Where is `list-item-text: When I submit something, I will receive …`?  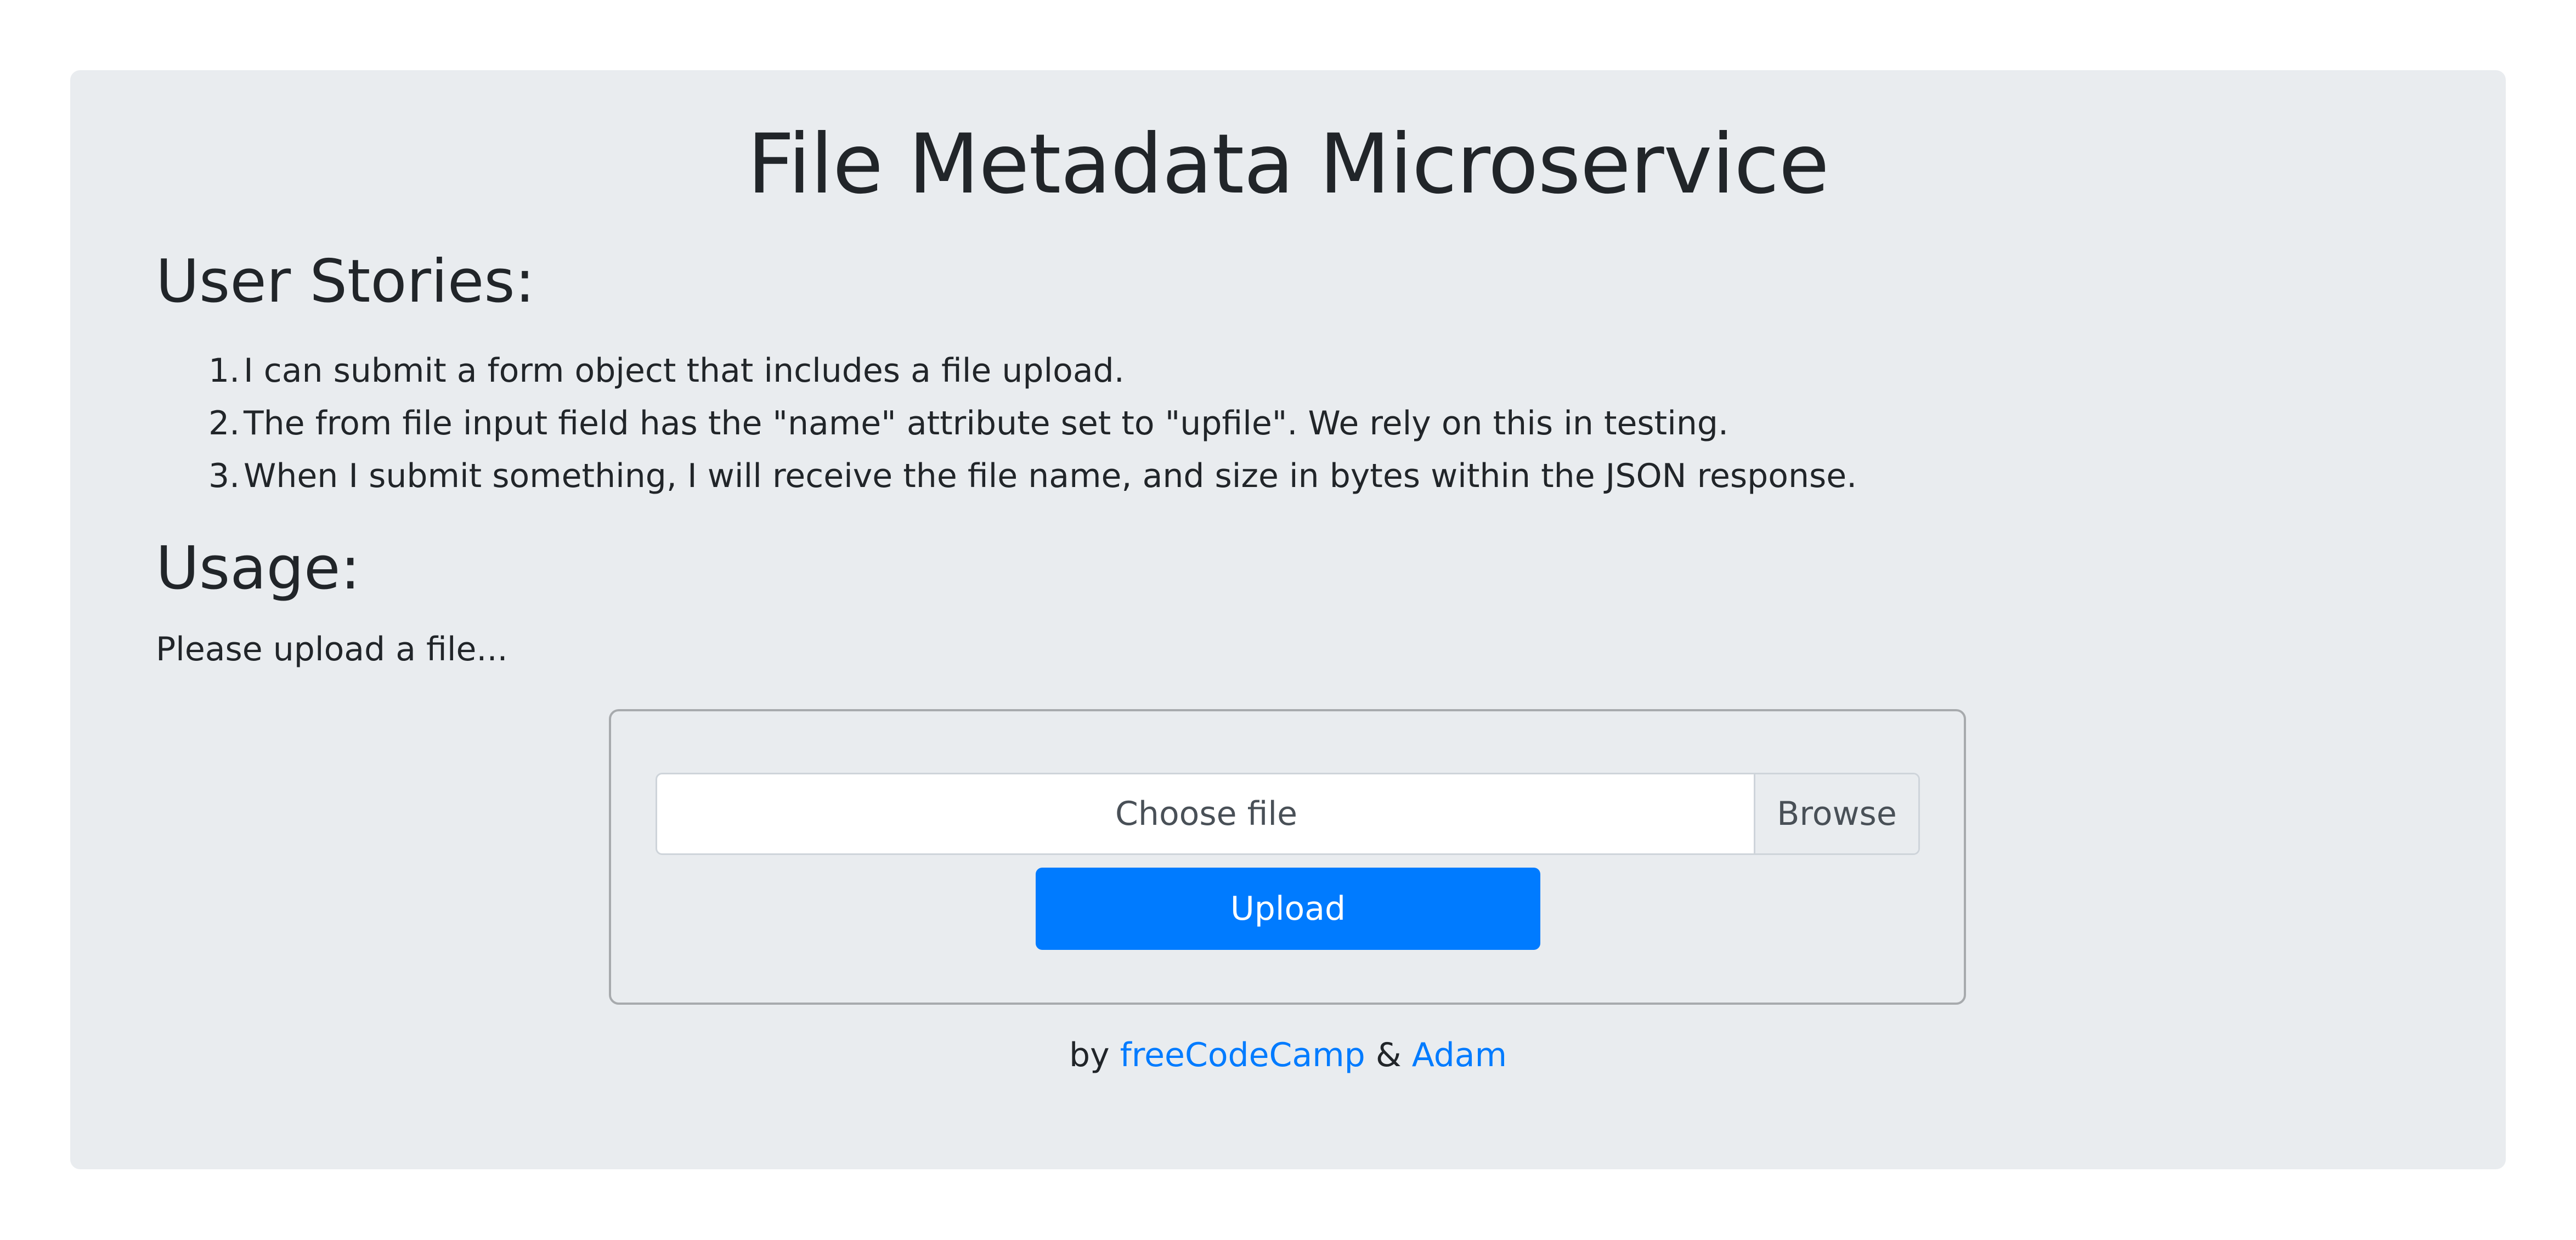 list-item-text: When I submit something, I will receive … is located at coordinates (1050, 476).